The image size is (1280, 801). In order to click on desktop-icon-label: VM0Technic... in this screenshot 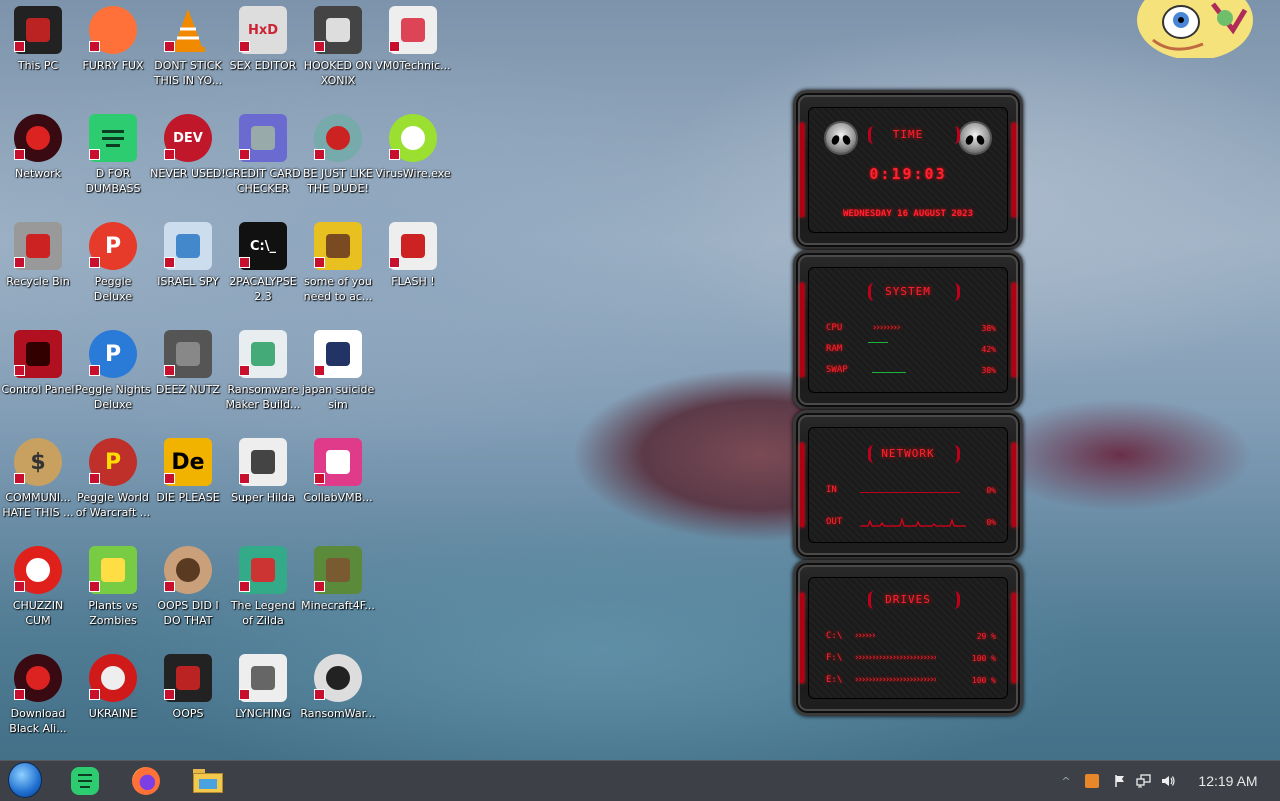, I will do `click(413, 65)`.